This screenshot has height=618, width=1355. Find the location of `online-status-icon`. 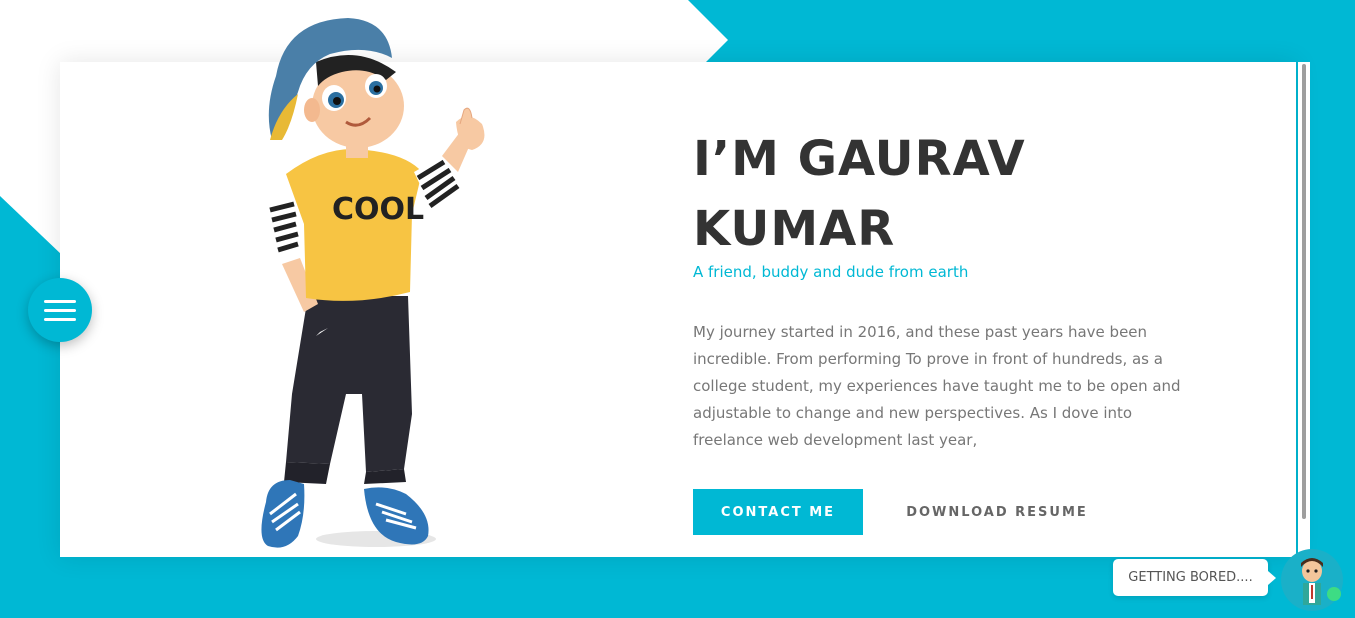

online-status-icon is located at coordinates (1334, 594).